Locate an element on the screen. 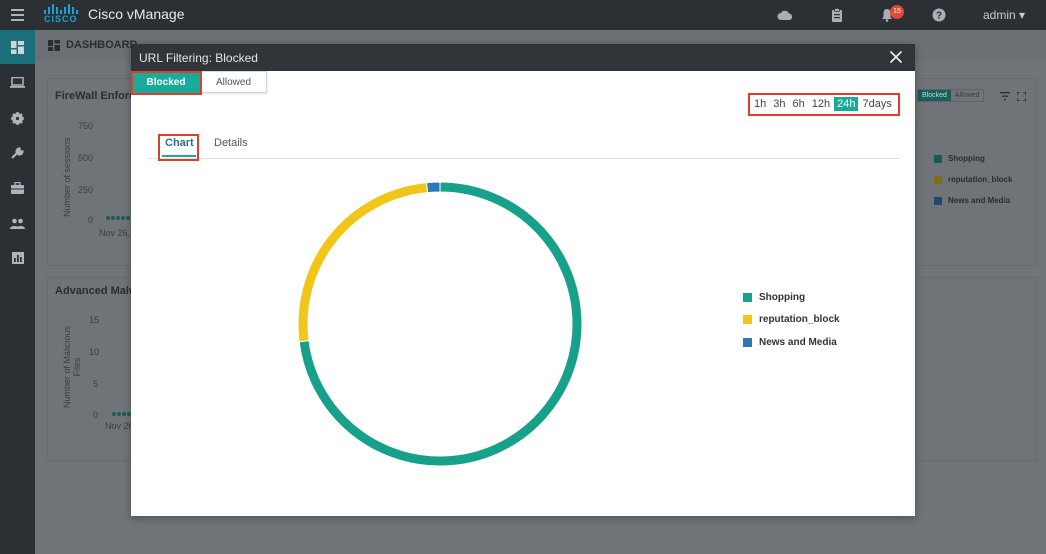 Image resolution: width=1046 pixels, height=554 pixels. gear-icon is located at coordinates (17, 118).